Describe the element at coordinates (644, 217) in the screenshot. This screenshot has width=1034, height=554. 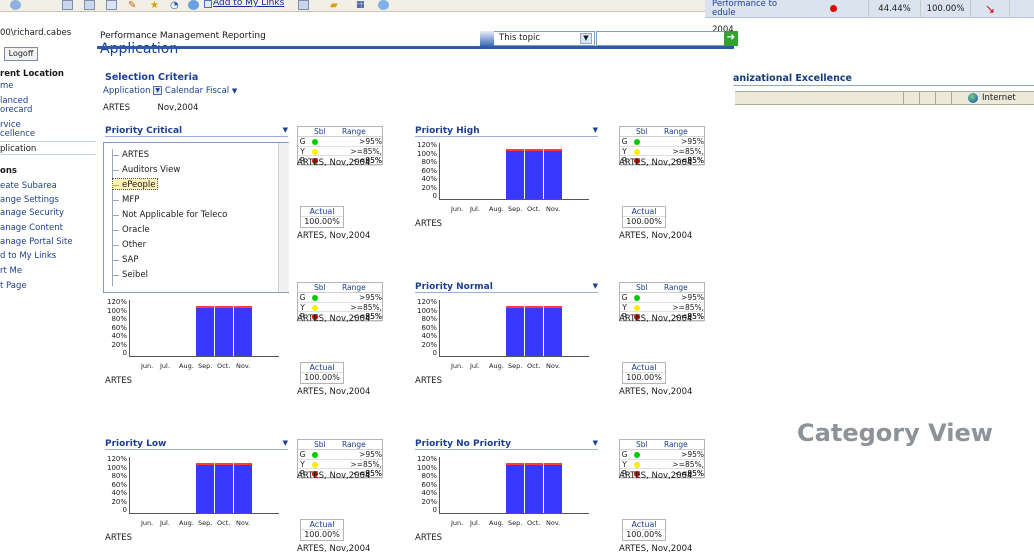
I see `actual-box: Actual 100.00%` at that location.